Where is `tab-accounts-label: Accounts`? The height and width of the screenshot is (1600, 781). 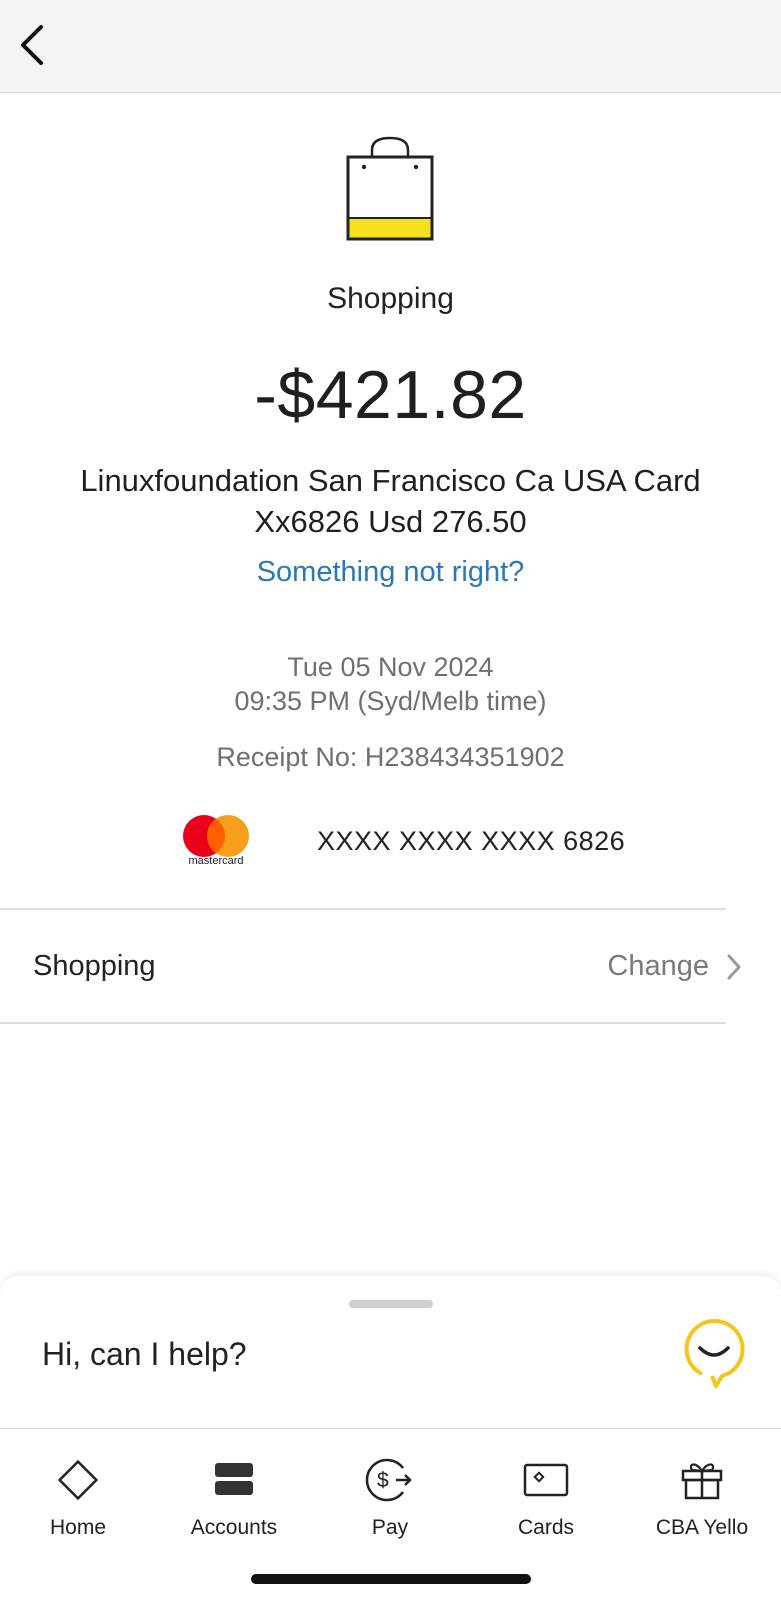 tab-accounts-label: Accounts is located at coordinates (234, 1527).